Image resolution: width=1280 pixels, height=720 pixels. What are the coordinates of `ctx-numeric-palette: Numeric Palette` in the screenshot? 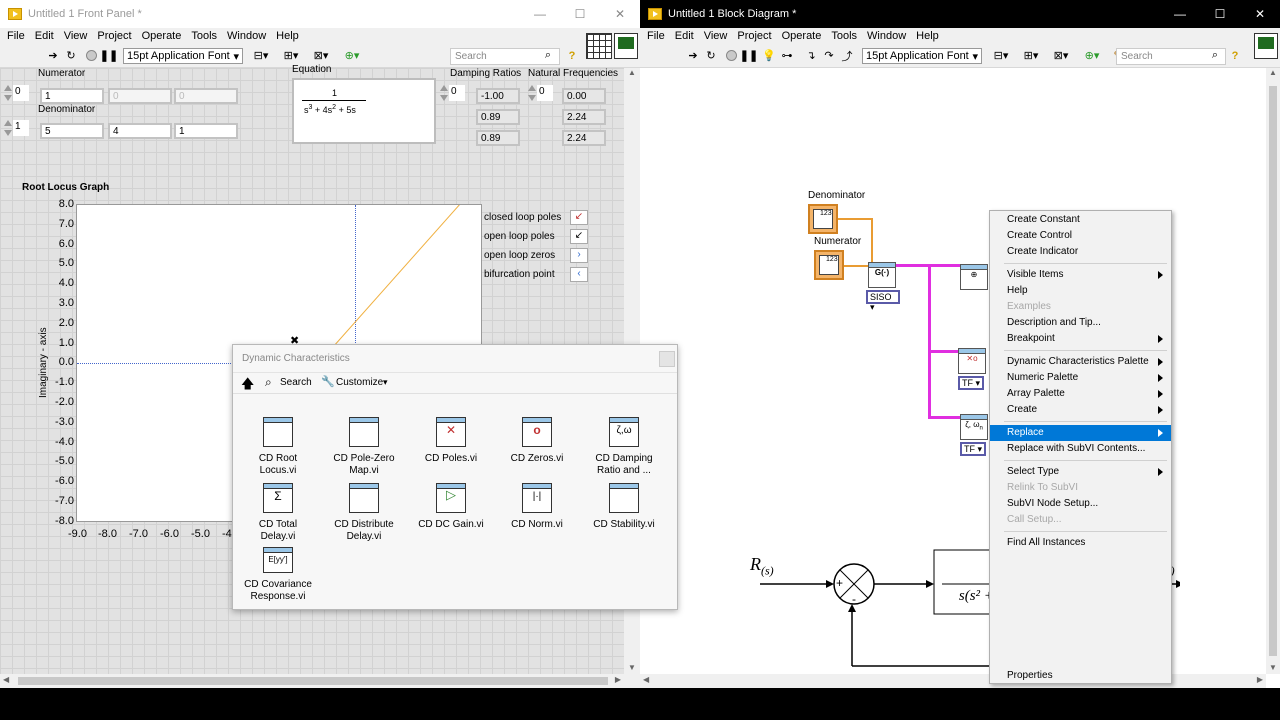 It's located at (1080, 378).